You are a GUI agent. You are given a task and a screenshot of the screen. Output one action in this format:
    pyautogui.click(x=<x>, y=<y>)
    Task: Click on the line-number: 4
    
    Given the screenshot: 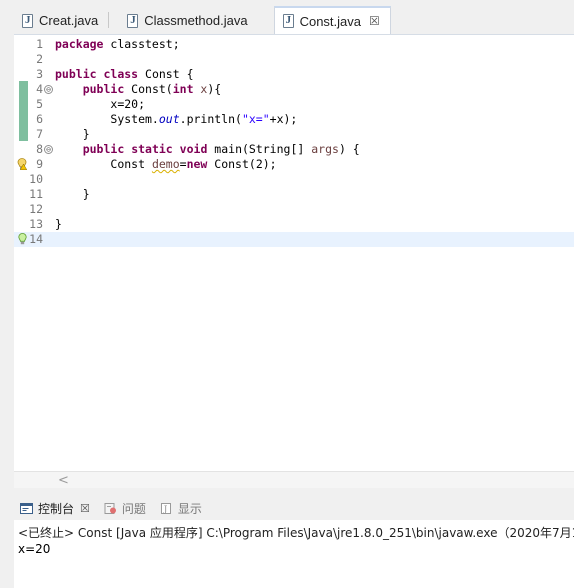 What is the action you would take?
    pyautogui.click(x=39, y=89)
    